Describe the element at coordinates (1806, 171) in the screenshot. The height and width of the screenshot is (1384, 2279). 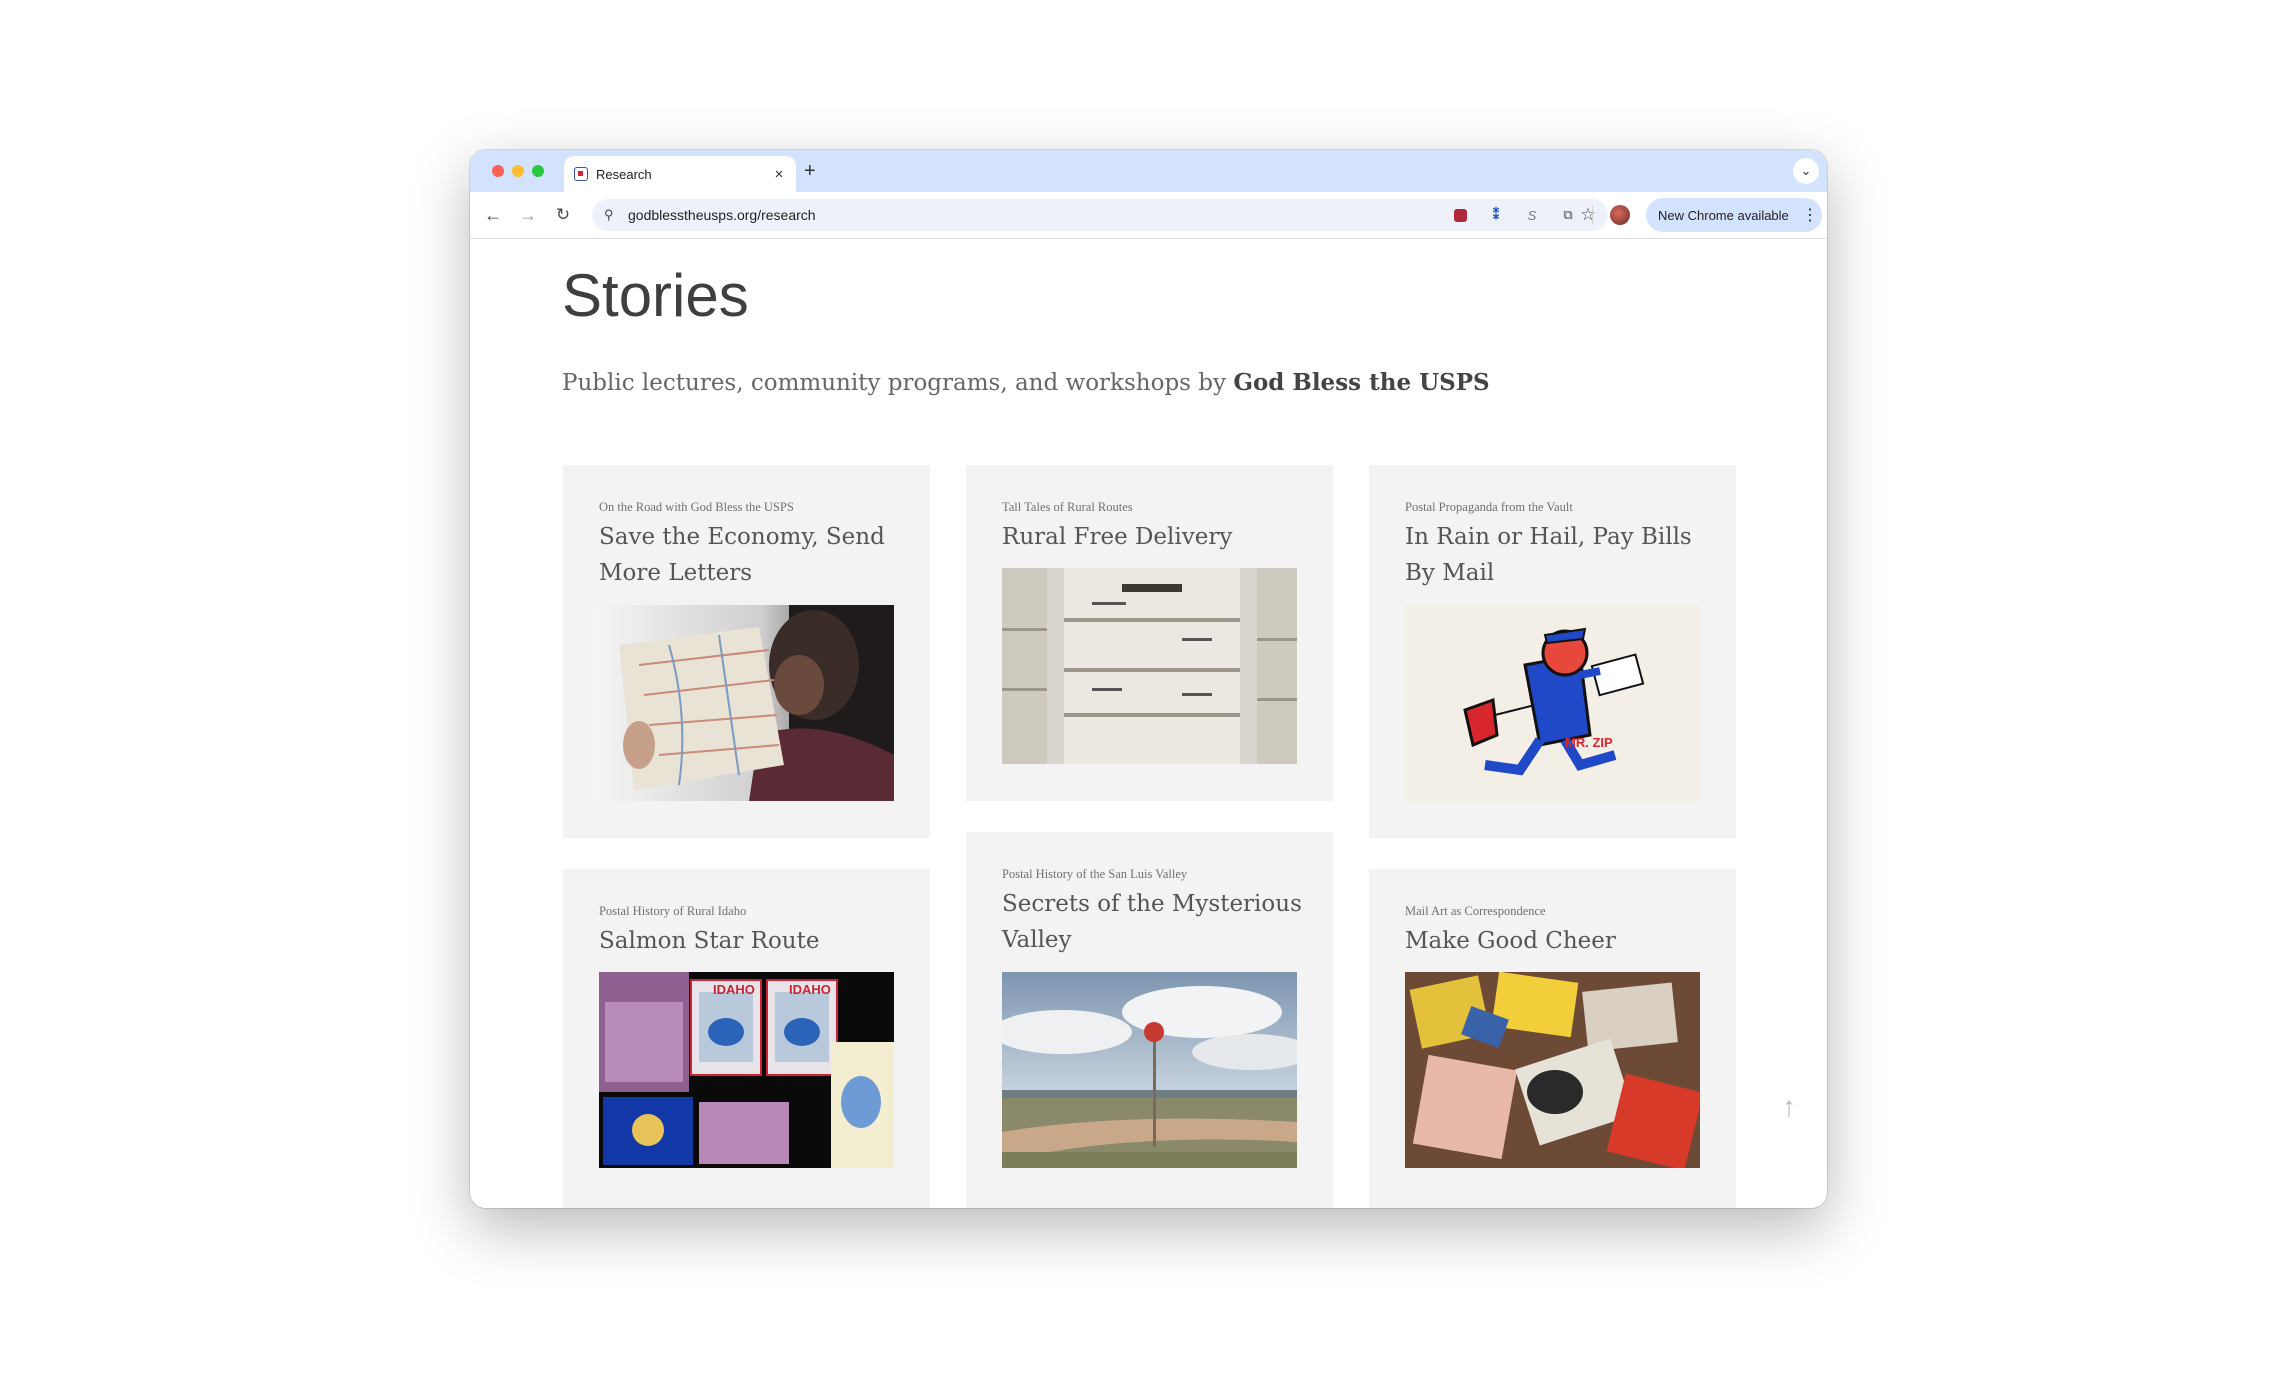
I see `tab-search-icon: ⌄` at that location.